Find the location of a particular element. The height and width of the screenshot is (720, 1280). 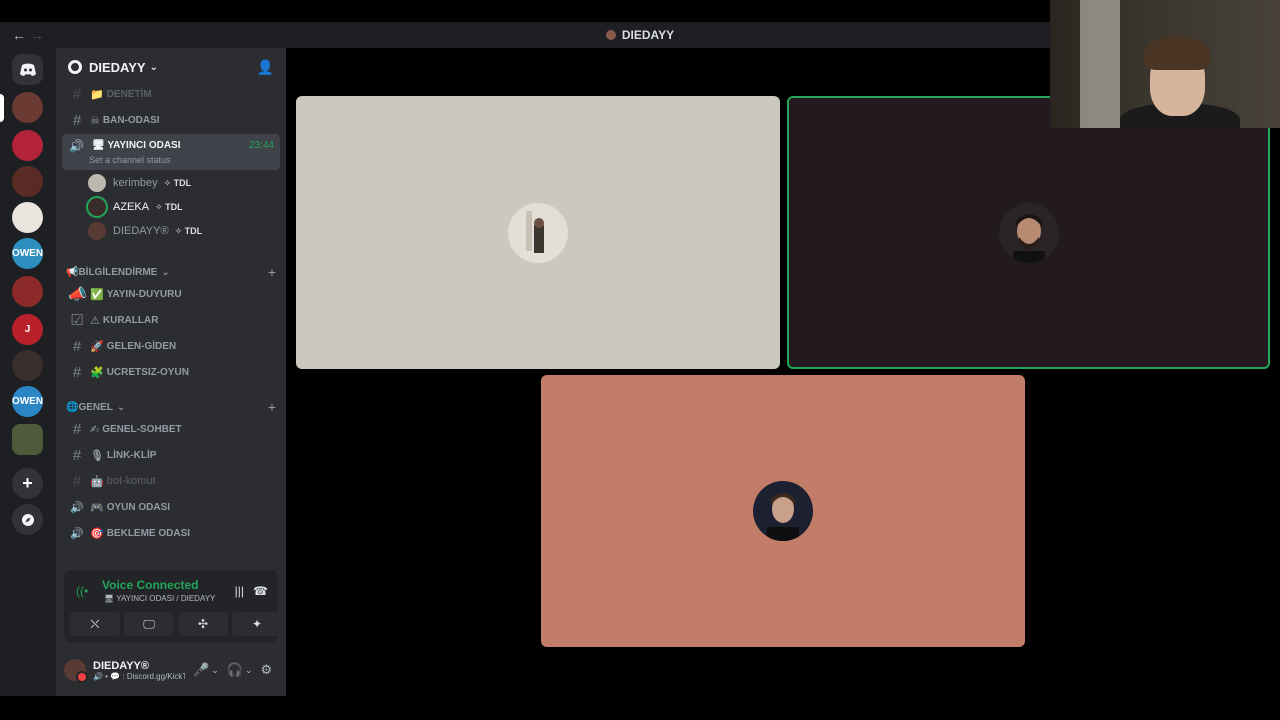

voice-user-diedayy: DIEDAYY® ✧ TDL is located at coordinates (145, 231).